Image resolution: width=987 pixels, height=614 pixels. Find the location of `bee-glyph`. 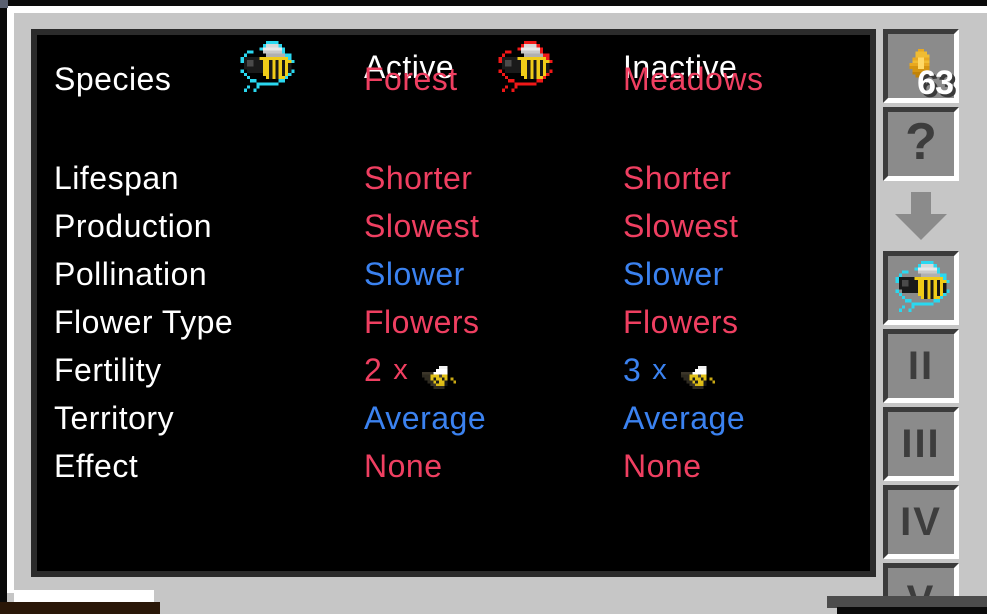

bee-glyph is located at coordinates (922, 286).